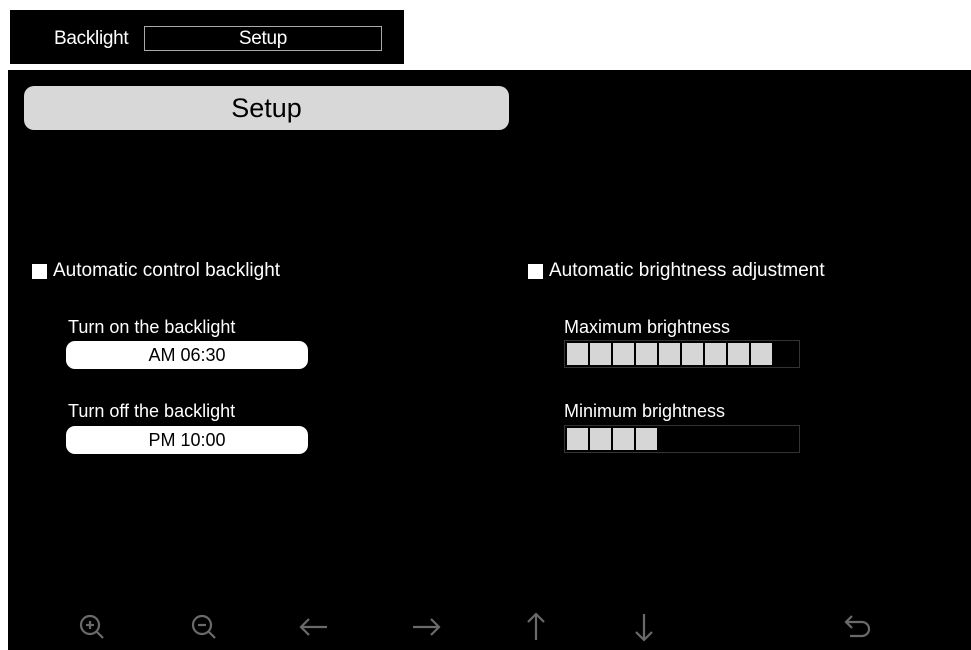 This screenshot has height=650, width=971. What do you see at coordinates (314, 627) in the screenshot?
I see `arrow-left-icon` at bounding box center [314, 627].